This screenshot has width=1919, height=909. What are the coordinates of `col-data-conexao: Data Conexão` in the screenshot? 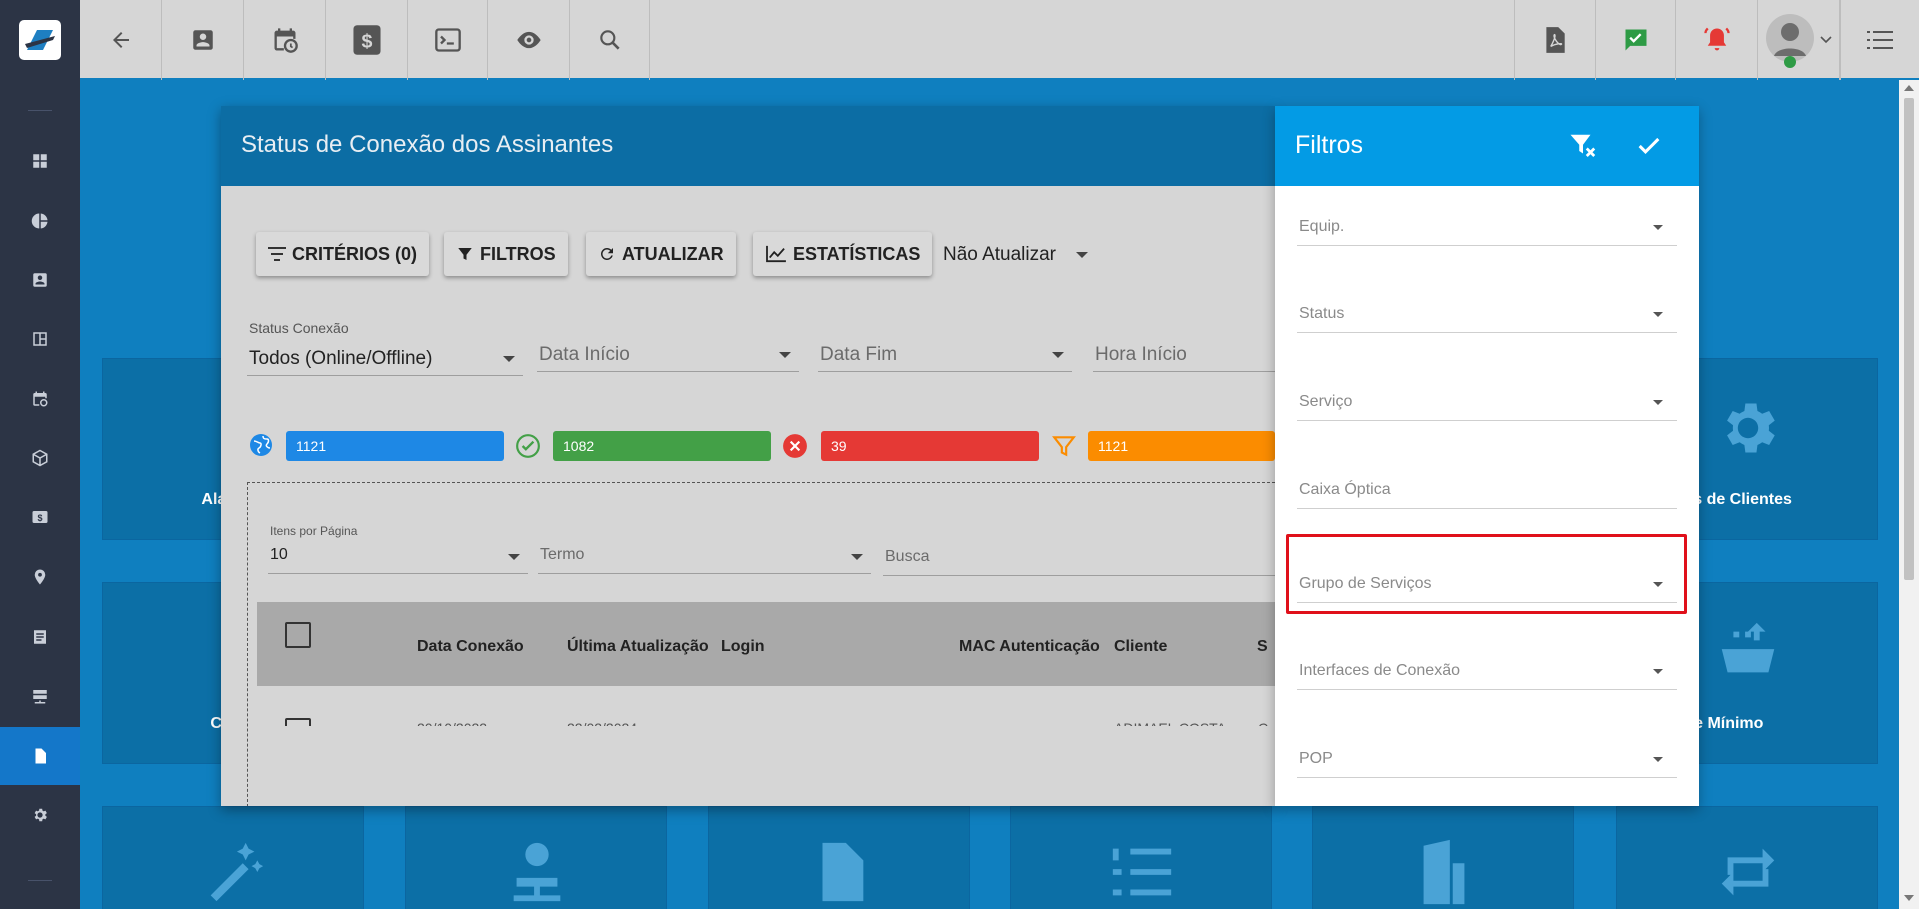 It's located at (470, 647).